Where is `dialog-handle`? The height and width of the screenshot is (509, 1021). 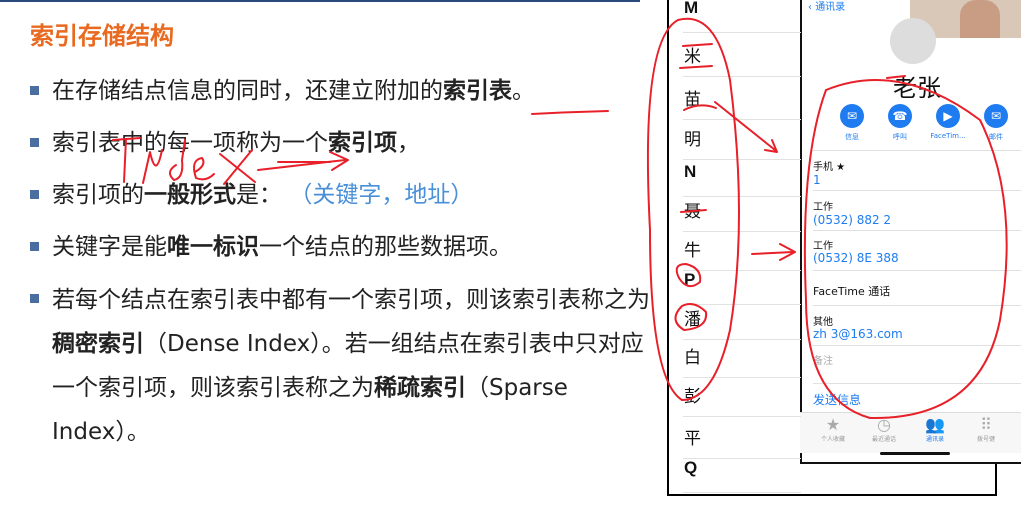 dialog-handle is located at coordinates (896, 77).